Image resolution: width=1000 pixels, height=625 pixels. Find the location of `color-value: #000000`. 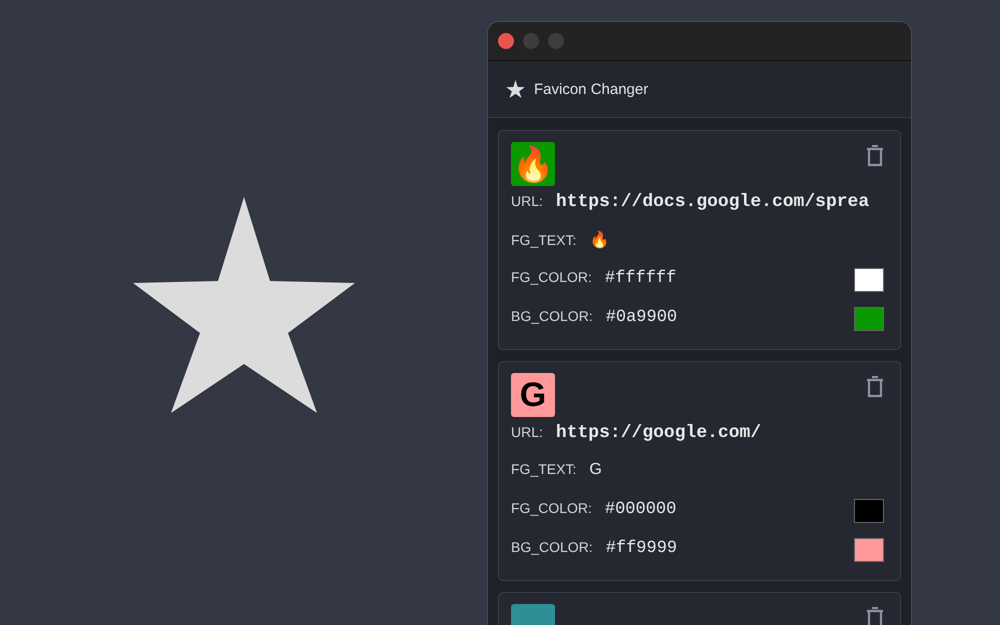

color-value: #000000 is located at coordinates (640, 509).